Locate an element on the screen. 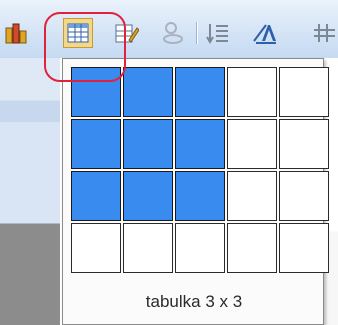  hyperlink-button is located at coordinates (173, 33).